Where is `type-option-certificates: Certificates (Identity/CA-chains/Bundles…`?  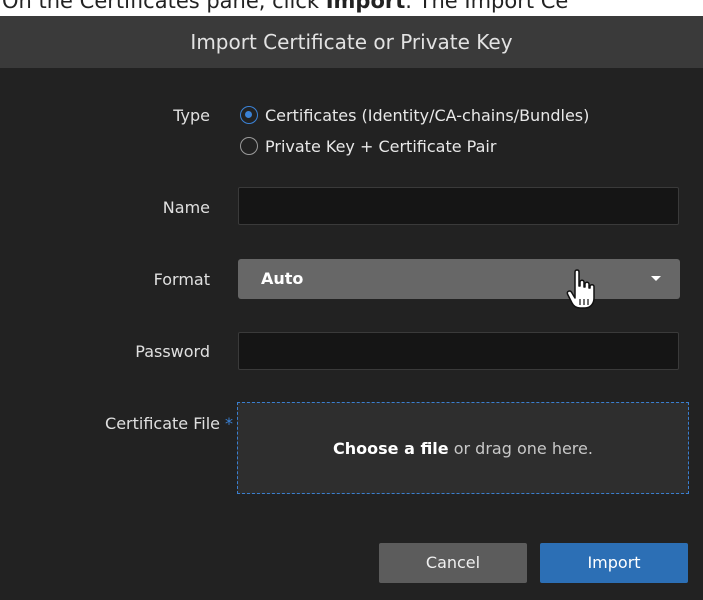
type-option-certificates: Certificates (Identity/CA-chains/Bundles… is located at coordinates (414, 115).